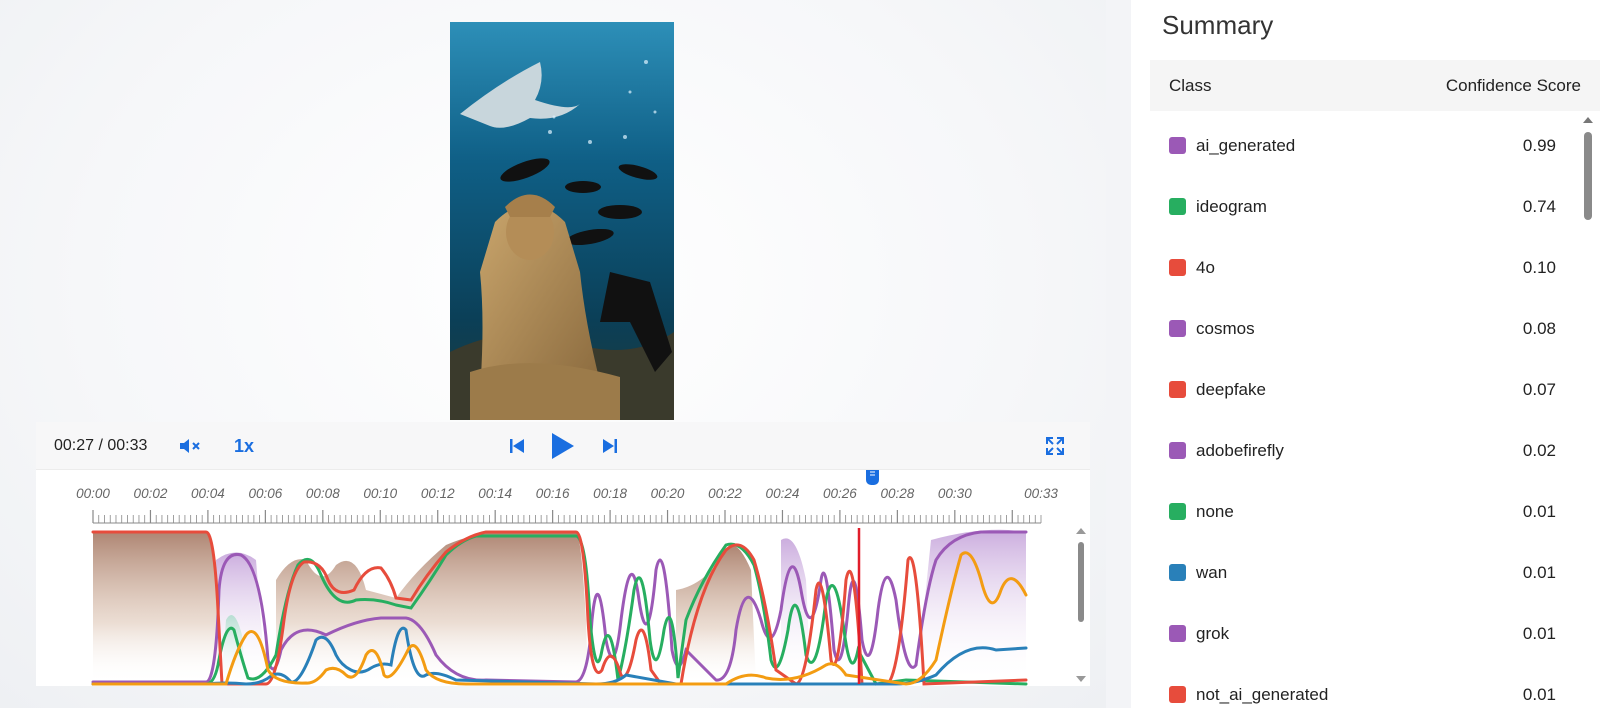 Image resolution: width=1600 pixels, height=708 pixels. I want to click on speed-button: 1x, so click(244, 446).